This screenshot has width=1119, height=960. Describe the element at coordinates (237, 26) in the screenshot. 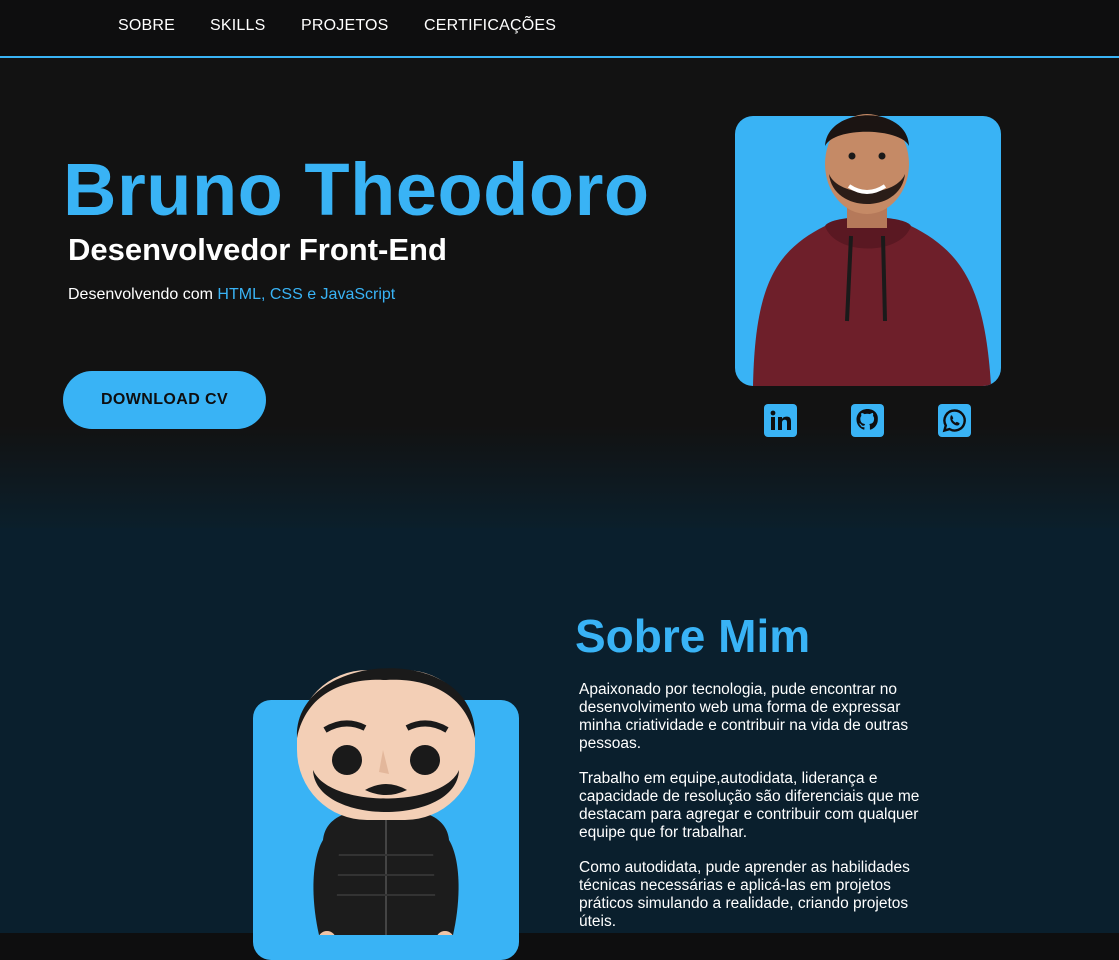

I see `nav-link-skills: SKILLS` at that location.